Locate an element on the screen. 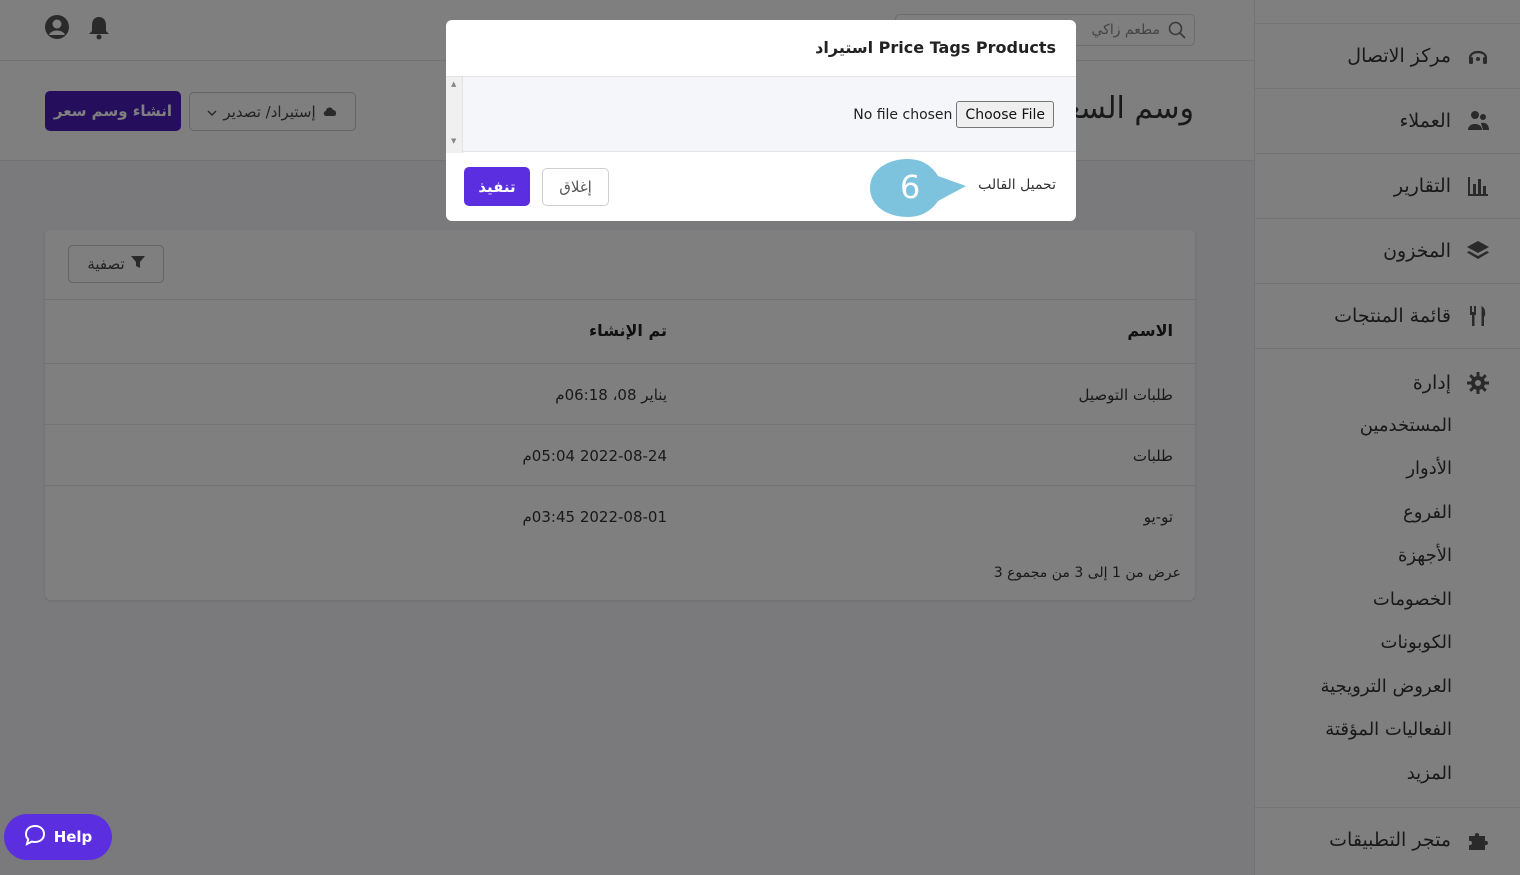 The image size is (1520, 875). help-button: Help is located at coordinates (58, 837).